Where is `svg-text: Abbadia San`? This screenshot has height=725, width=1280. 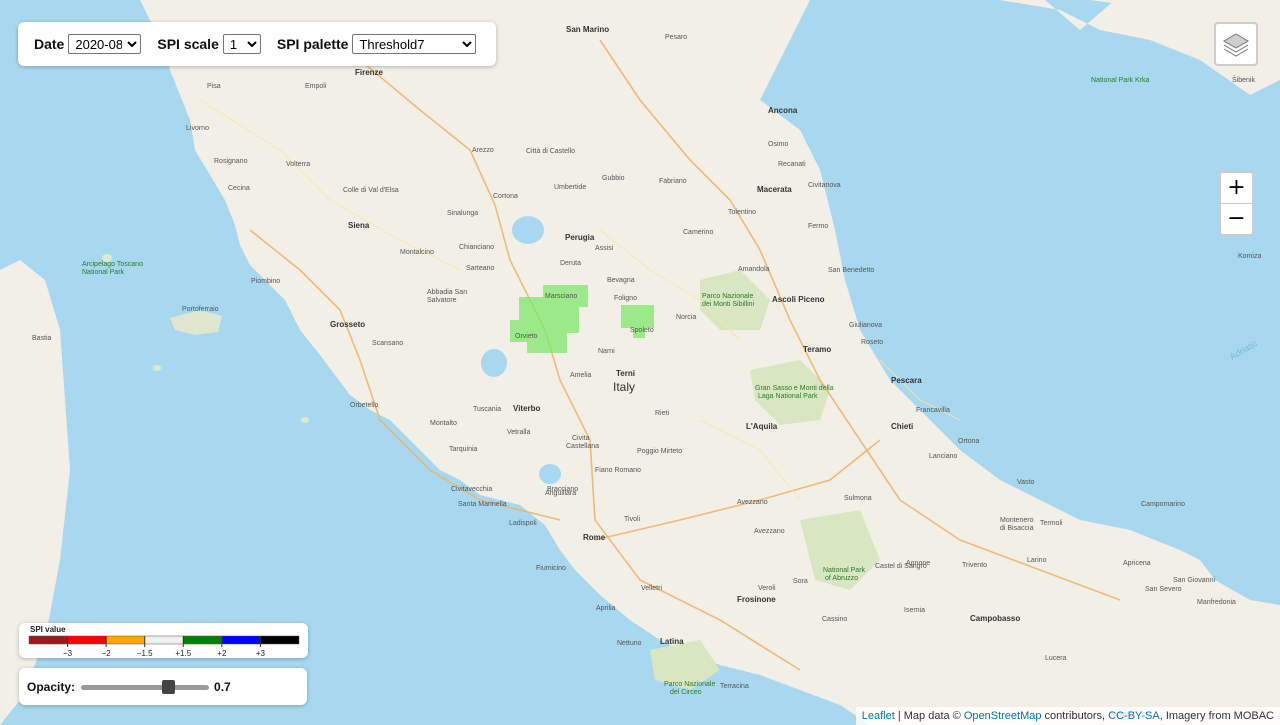 svg-text: Abbadia San is located at coordinates (447, 292).